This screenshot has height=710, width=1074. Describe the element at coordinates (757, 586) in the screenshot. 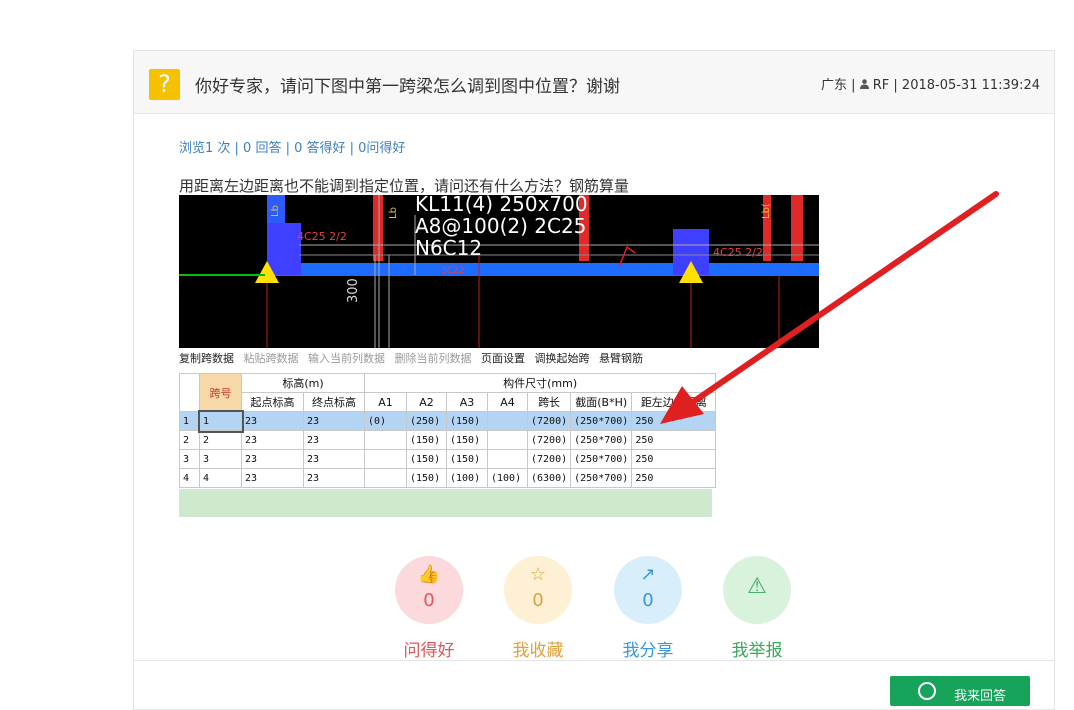

I see `warning-icon: ⚠` at that location.